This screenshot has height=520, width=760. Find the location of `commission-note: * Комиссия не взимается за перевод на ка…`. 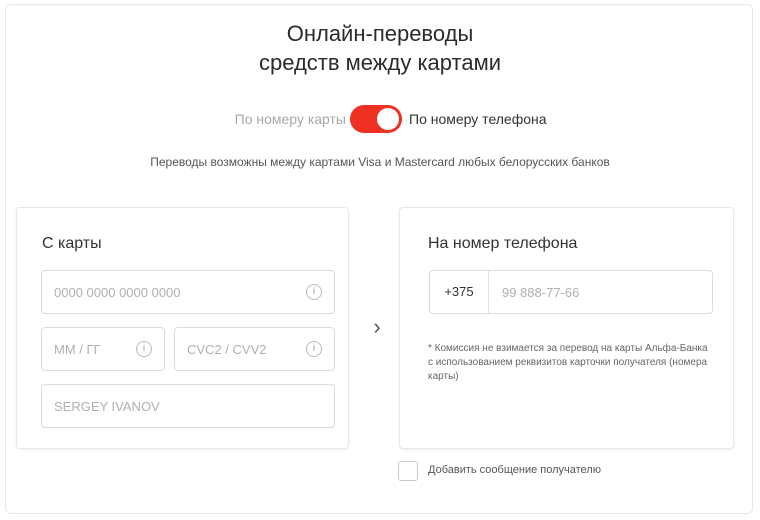

commission-note: * Комиссия не взимается за перевод на ка… is located at coordinates (568, 362).